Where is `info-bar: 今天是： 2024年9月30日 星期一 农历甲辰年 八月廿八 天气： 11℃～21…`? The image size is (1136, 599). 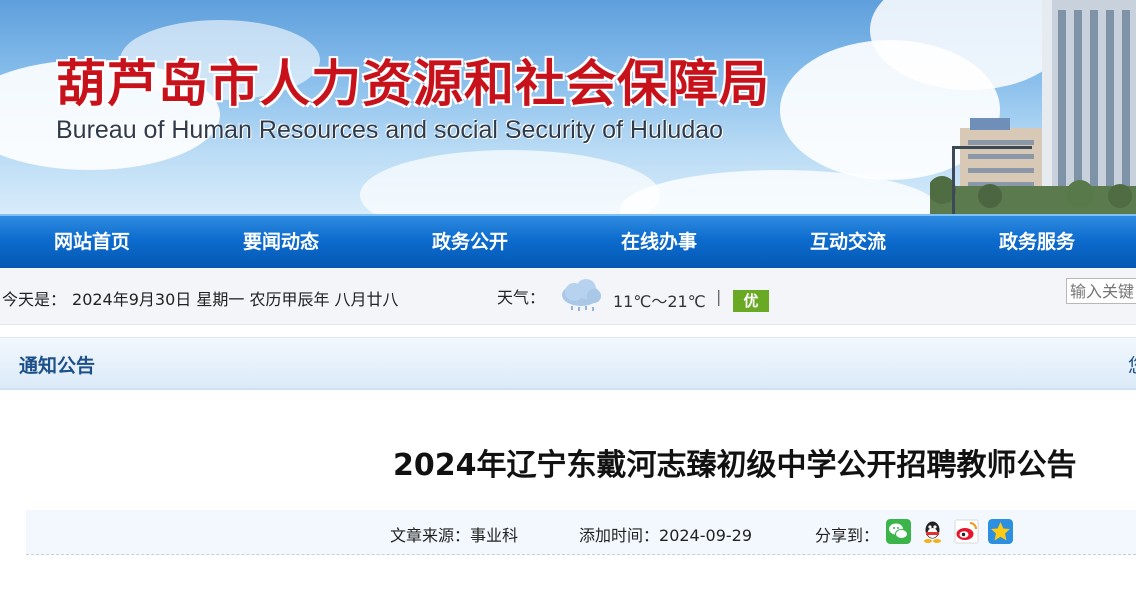
info-bar: 今天是： 2024年9月30日 星期一 农历甲辰年 八月廿八 天气： 11℃～21… is located at coordinates (568, 296).